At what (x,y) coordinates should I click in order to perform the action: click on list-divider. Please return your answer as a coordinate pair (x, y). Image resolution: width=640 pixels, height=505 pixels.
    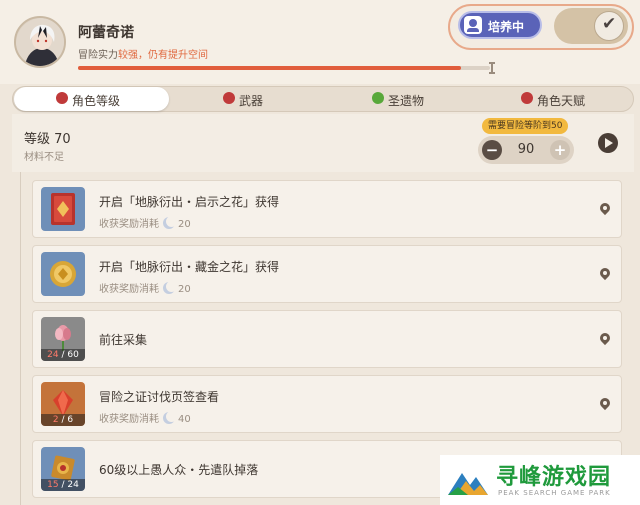
    Looking at the image, I should click on (20, 338).